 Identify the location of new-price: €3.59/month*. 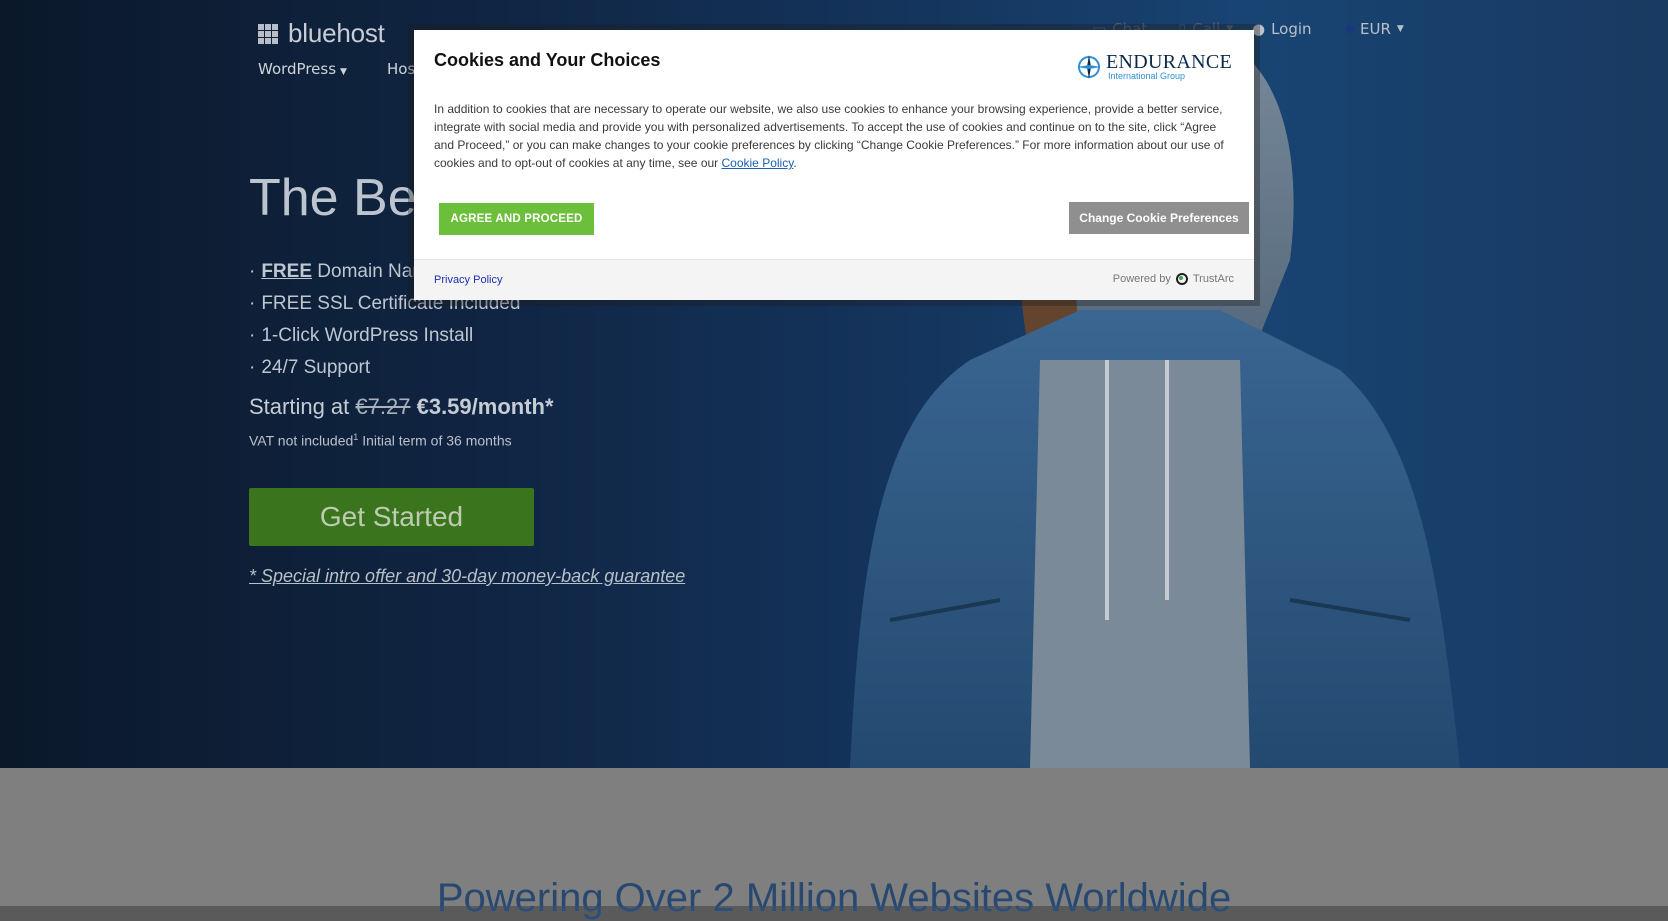
(485, 406).